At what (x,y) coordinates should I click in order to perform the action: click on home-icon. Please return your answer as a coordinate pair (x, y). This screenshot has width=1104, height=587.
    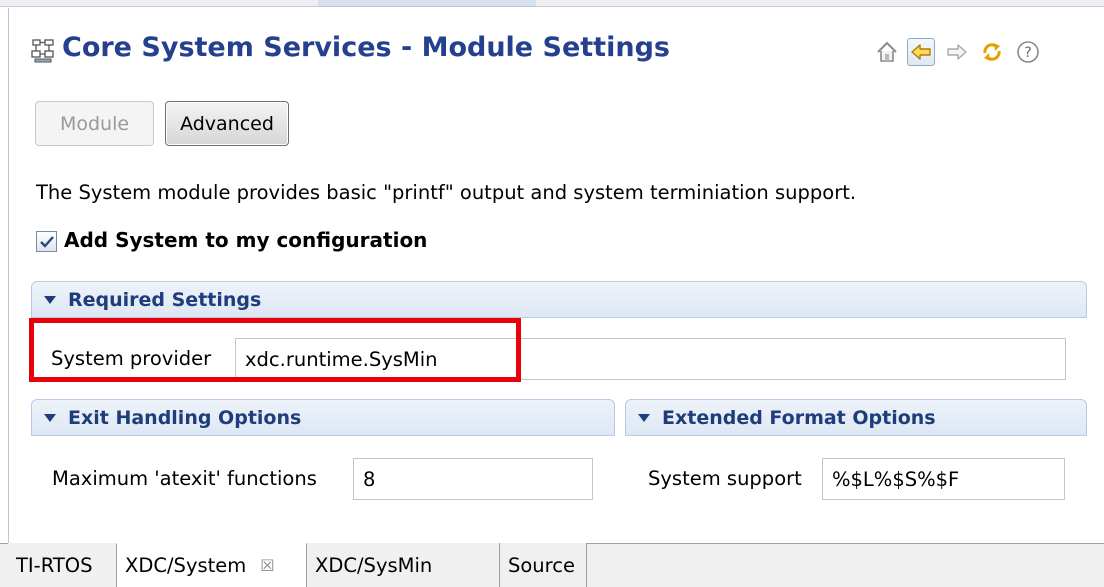
    Looking at the image, I should click on (887, 52).